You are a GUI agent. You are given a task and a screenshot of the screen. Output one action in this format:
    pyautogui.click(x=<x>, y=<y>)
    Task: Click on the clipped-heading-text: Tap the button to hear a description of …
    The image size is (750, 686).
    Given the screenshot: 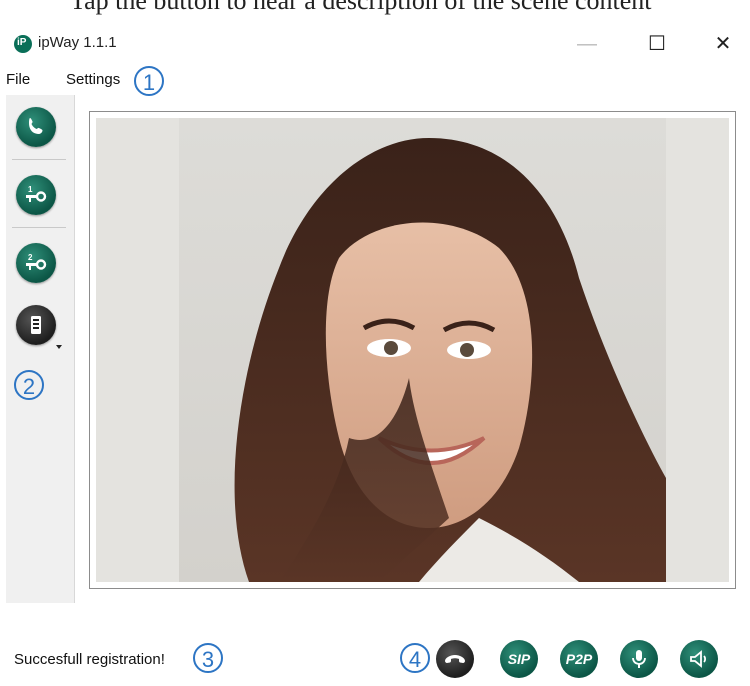 What is the action you would take?
    pyautogui.click(x=361, y=7)
    